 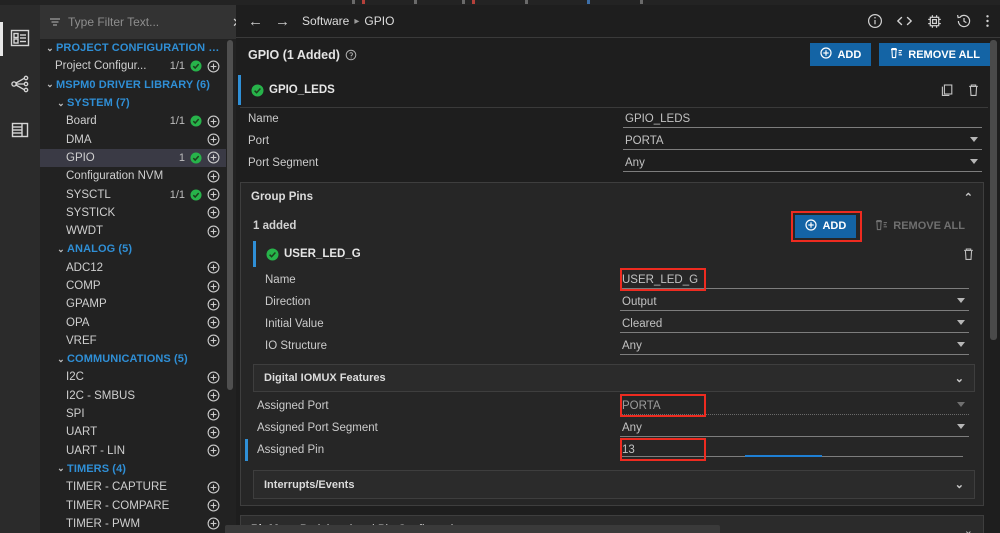 What do you see at coordinates (783, 455) in the screenshot?
I see `slider-fill` at bounding box center [783, 455].